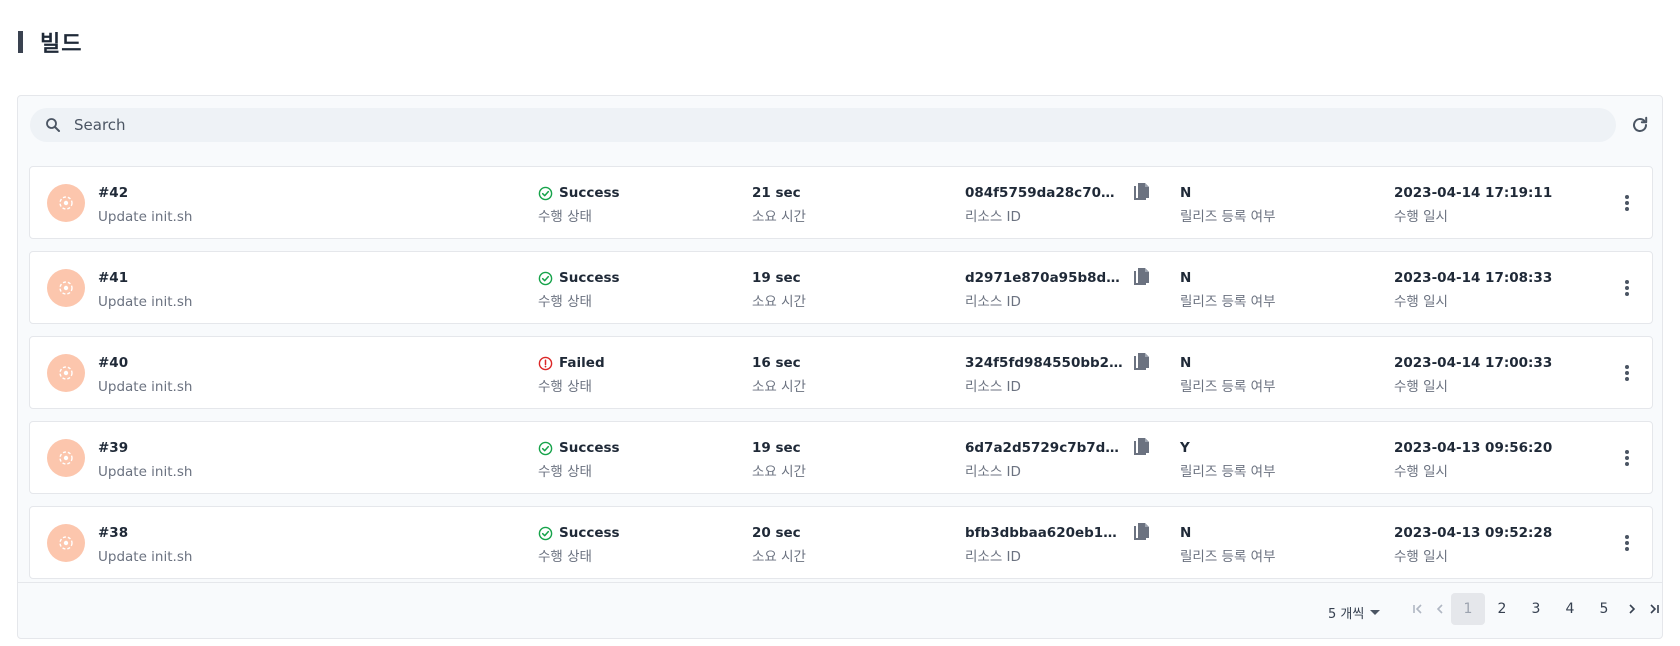  What do you see at coordinates (628, 363) in the screenshot?
I see `build-status: Failed` at bounding box center [628, 363].